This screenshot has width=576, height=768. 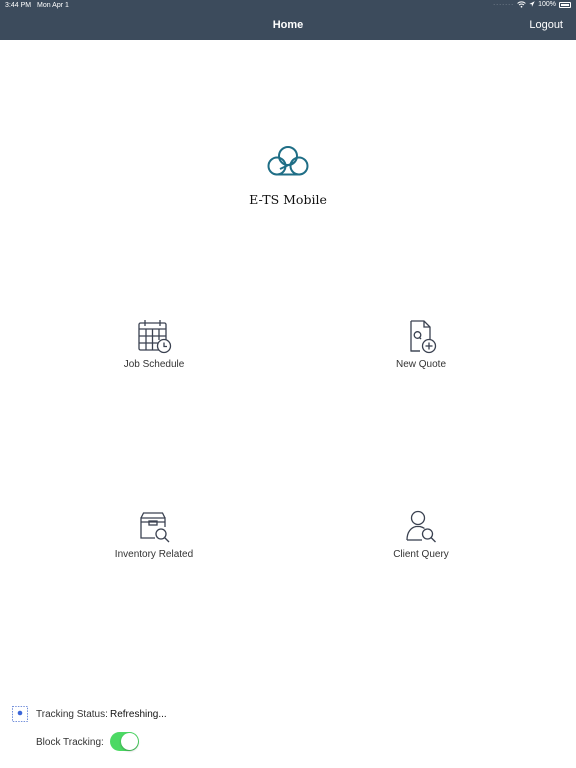 I want to click on user-search-icon, so click(x=421, y=526).